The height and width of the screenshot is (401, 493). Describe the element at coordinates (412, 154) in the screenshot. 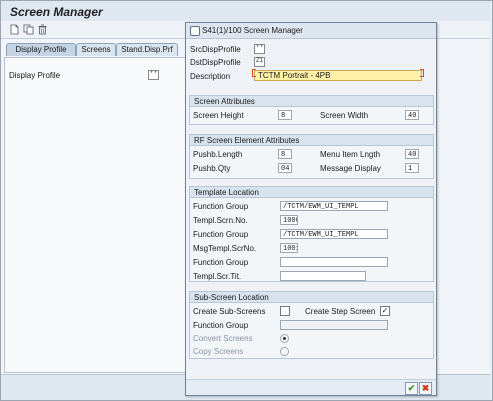

I see `menu-item-length-field: 40` at that location.